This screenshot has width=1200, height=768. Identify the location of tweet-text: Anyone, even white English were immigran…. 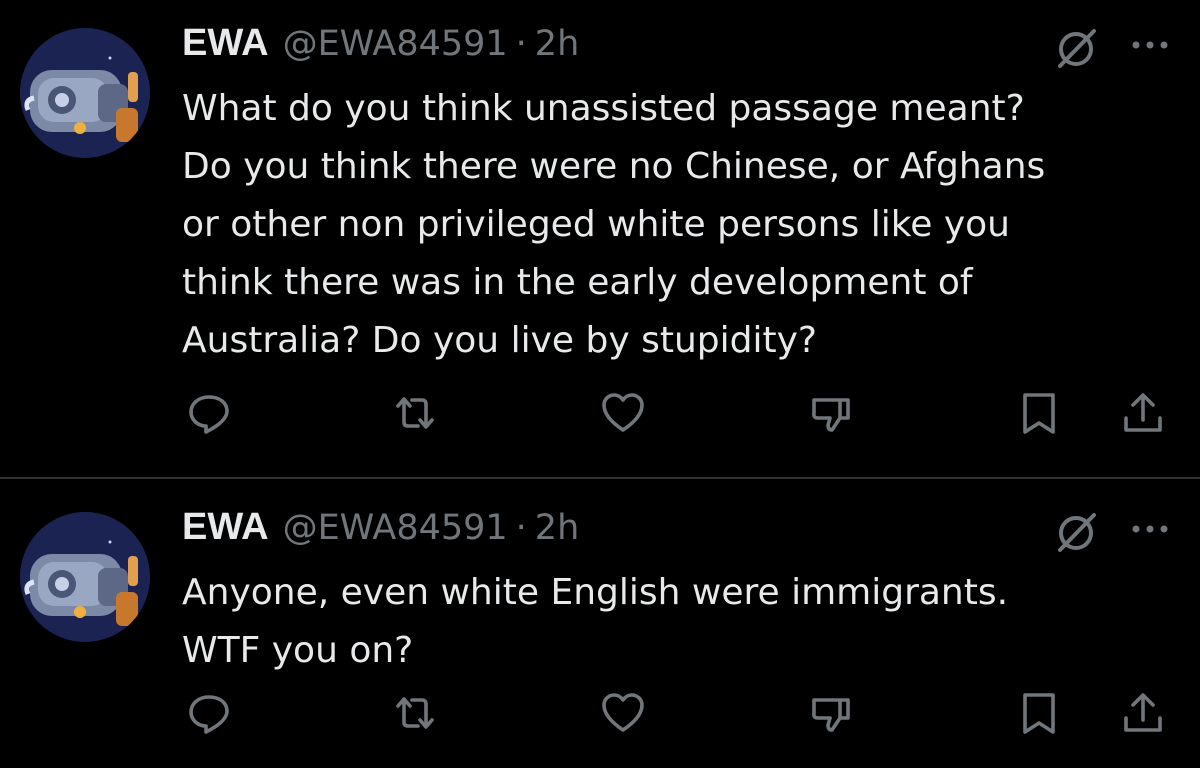
(677, 622).